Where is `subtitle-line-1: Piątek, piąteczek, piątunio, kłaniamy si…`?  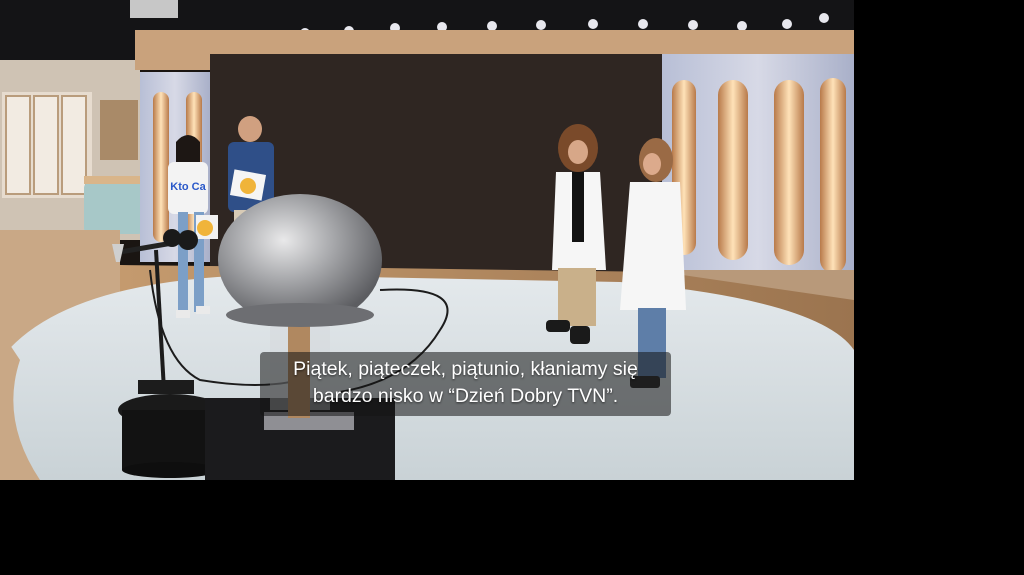
subtitle-line-1: Piątek, piąteczek, piątunio, kłaniamy si… is located at coordinates (465, 369).